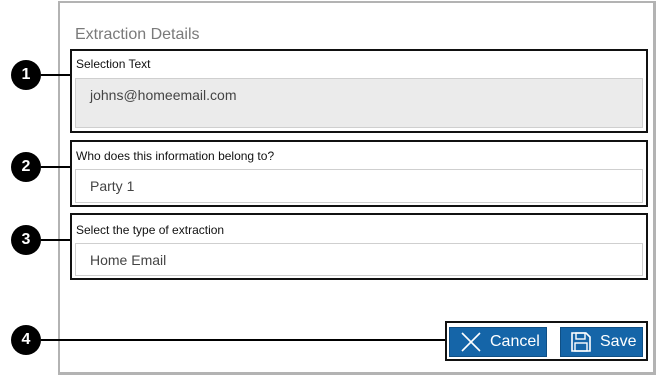  Describe the element at coordinates (515, 341) in the screenshot. I see `cancel-button-label: Cancel` at that location.